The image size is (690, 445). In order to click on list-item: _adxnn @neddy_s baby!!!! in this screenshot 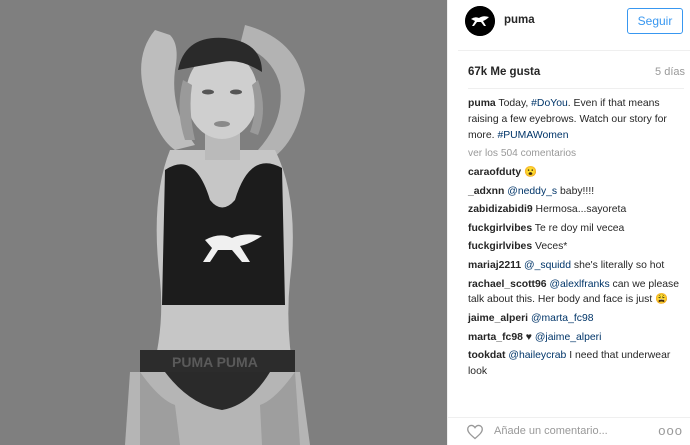, I will do `click(575, 192)`.